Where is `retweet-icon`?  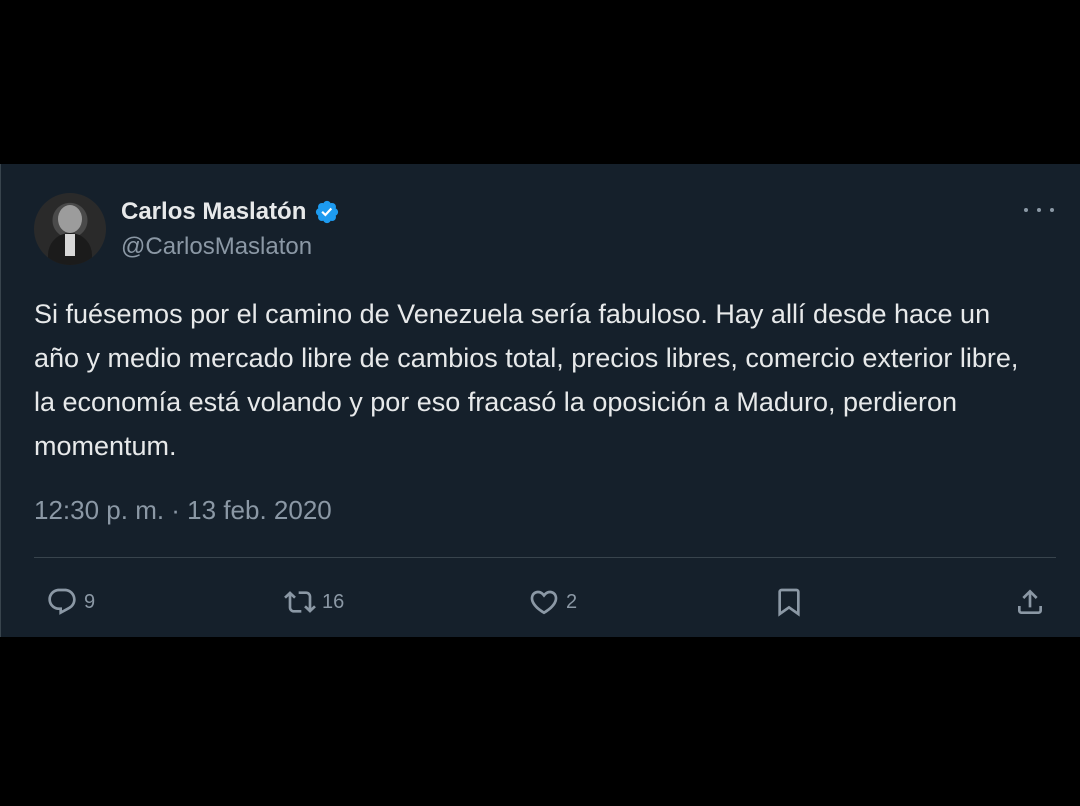
retweet-icon is located at coordinates (300, 602).